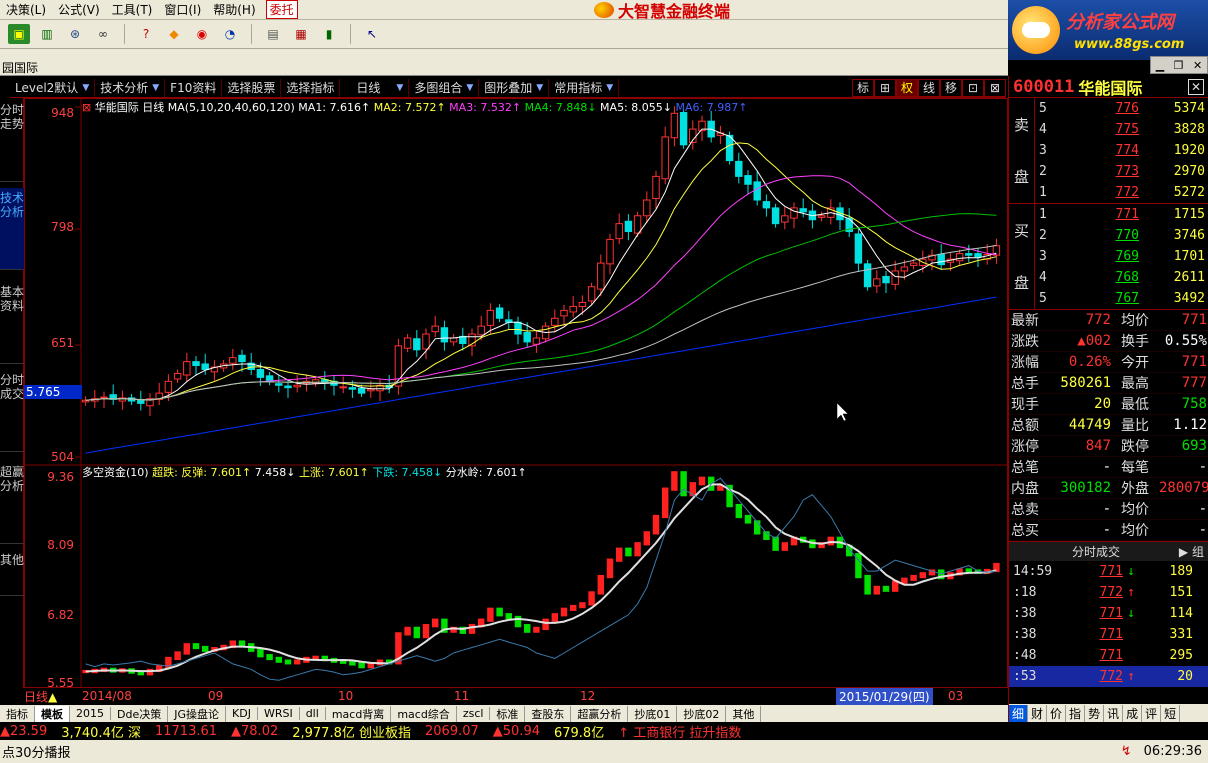  I want to click on restore-icon: ❐, so click(1179, 65).